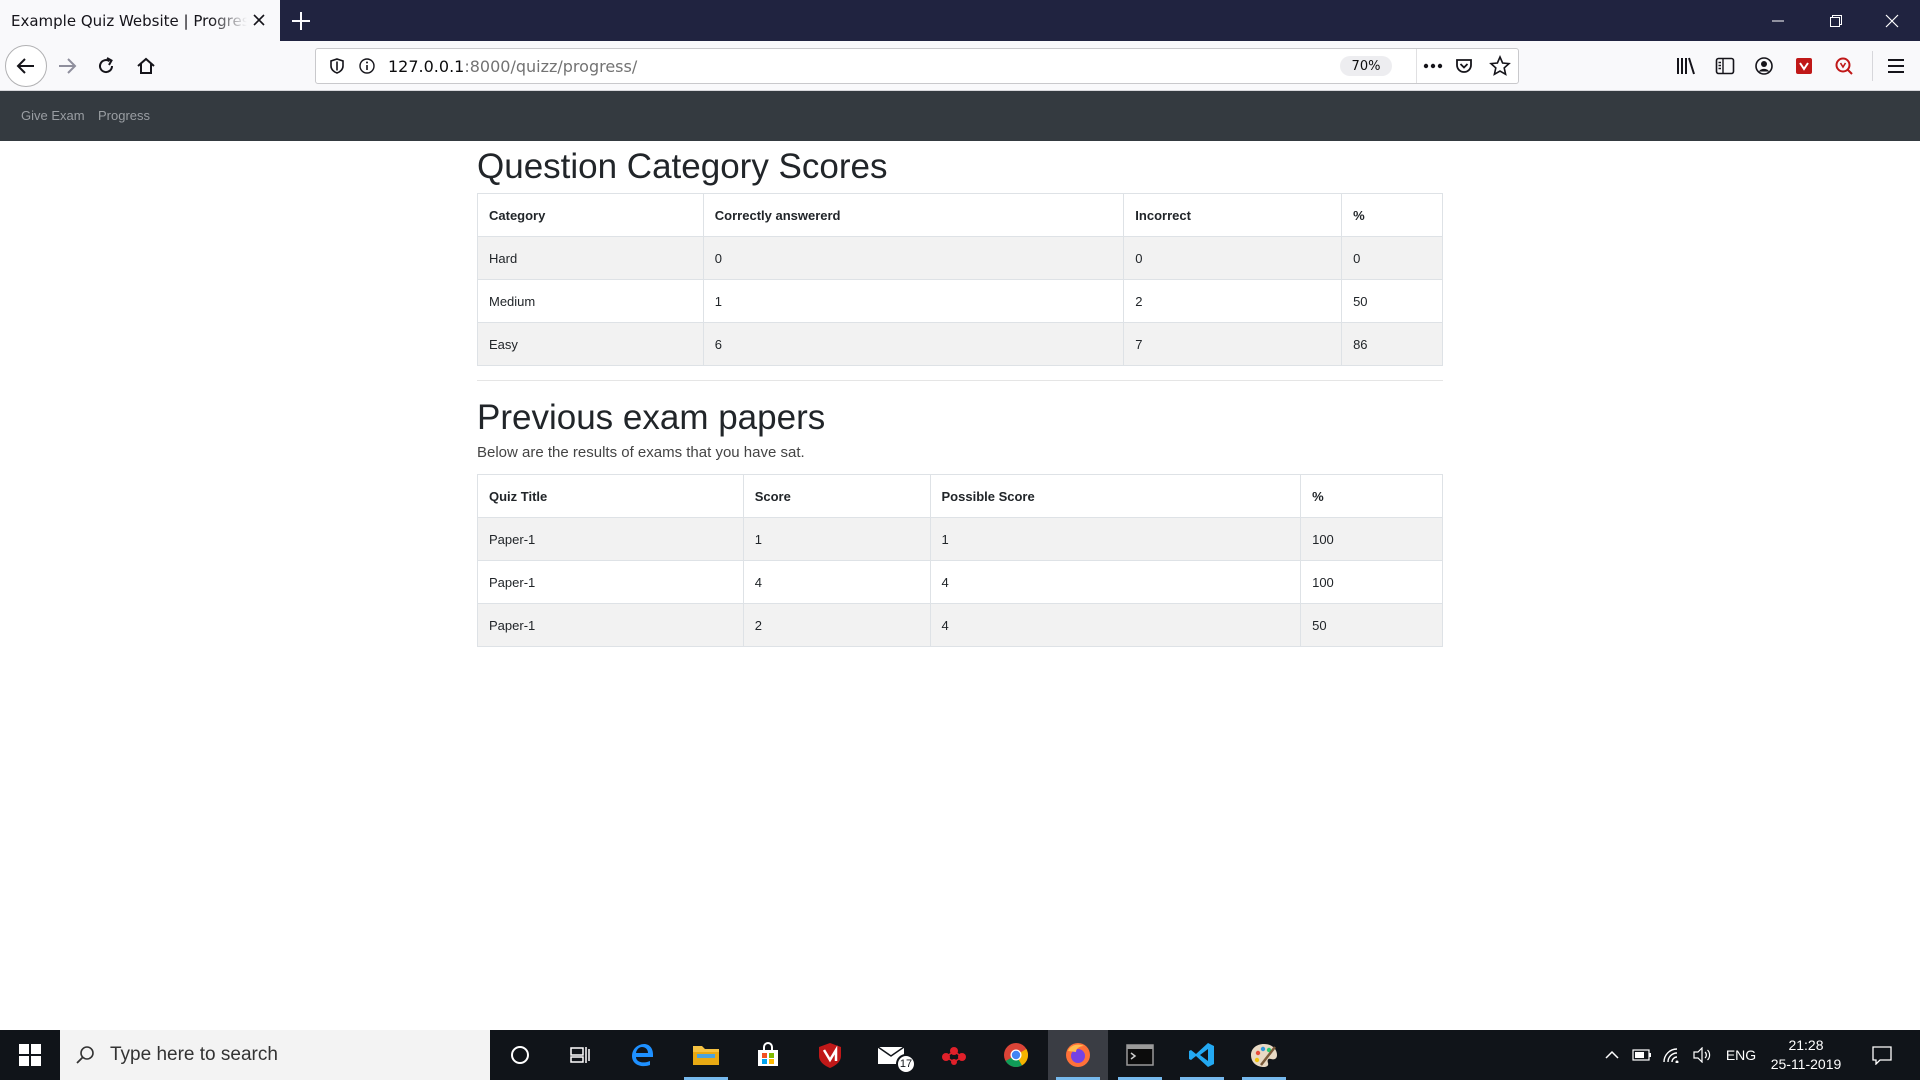 Image resolution: width=1920 pixels, height=1080 pixels. What do you see at coordinates (913, 215) in the screenshot?
I see `column-header: Correctly answererd` at bounding box center [913, 215].